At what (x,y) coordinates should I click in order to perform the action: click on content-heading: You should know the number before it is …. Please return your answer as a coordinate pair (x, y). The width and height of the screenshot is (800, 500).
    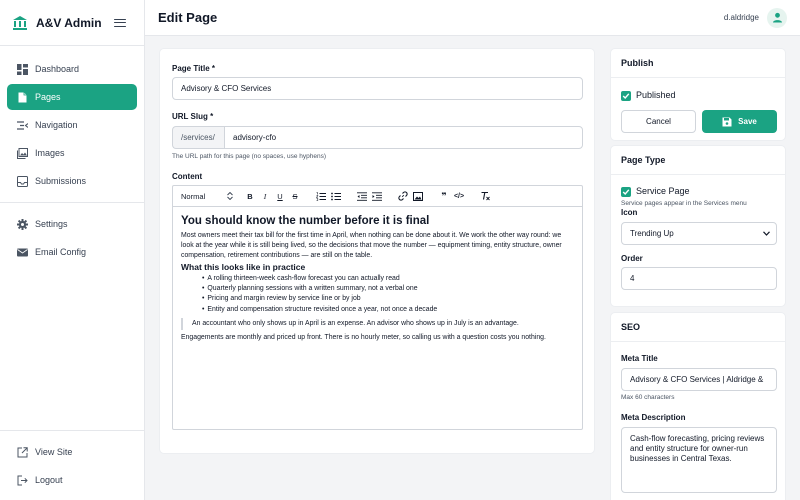
    Looking at the image, I should click on (305, 221).